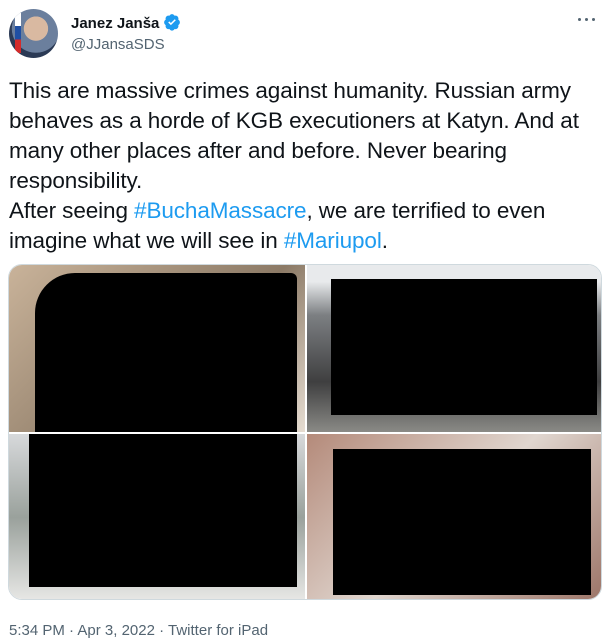  Describe the element at coordinates (333, 240) in the screenshot. I see `hashtag-mariupol-link: #Mariupol` at that location.